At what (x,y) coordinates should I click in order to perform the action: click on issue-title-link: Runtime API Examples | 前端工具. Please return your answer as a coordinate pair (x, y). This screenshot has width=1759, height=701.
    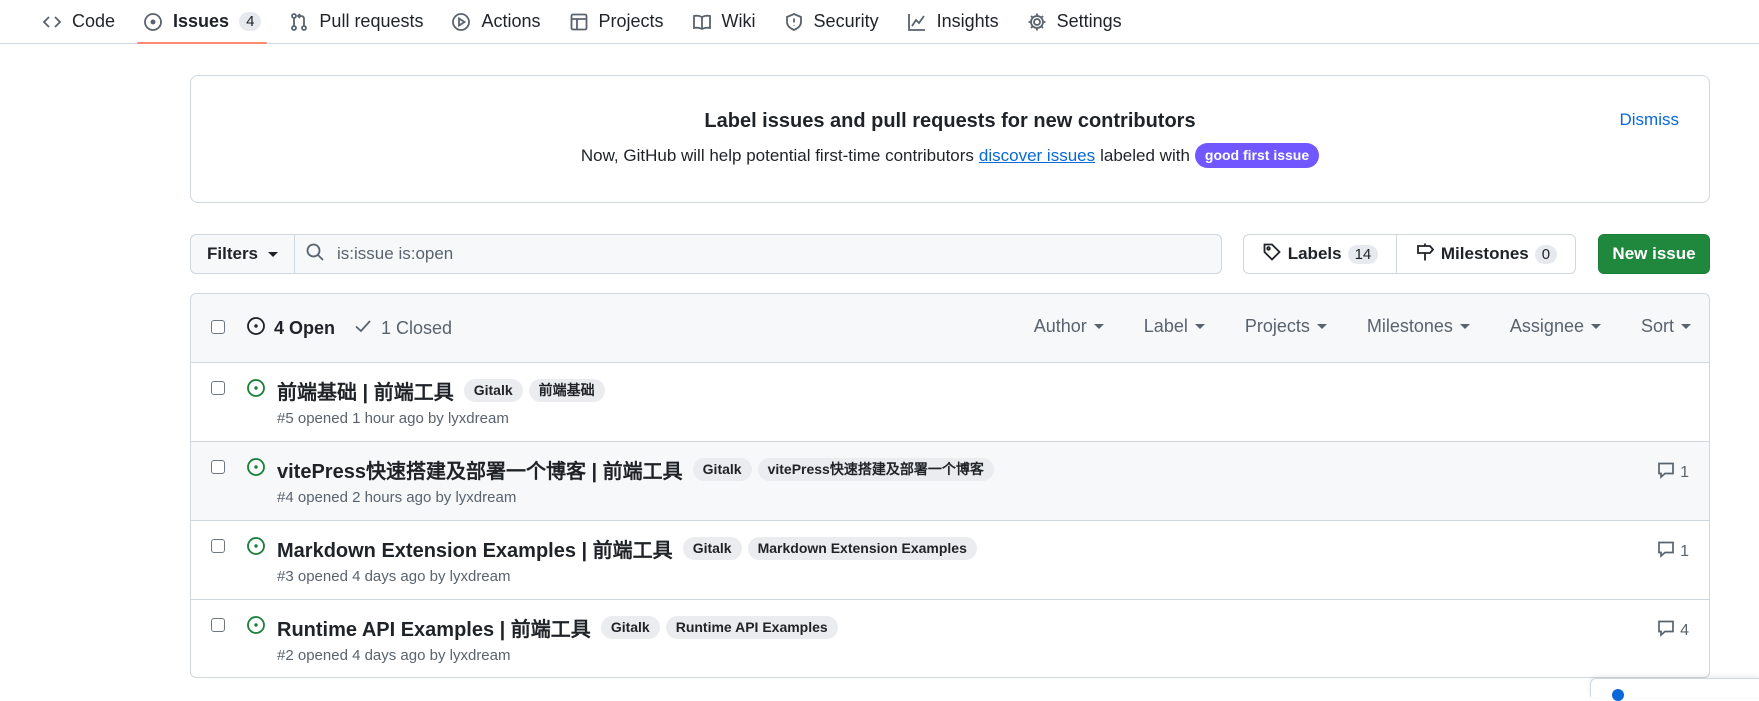
    Looking at the image, I should click on (434, 627).